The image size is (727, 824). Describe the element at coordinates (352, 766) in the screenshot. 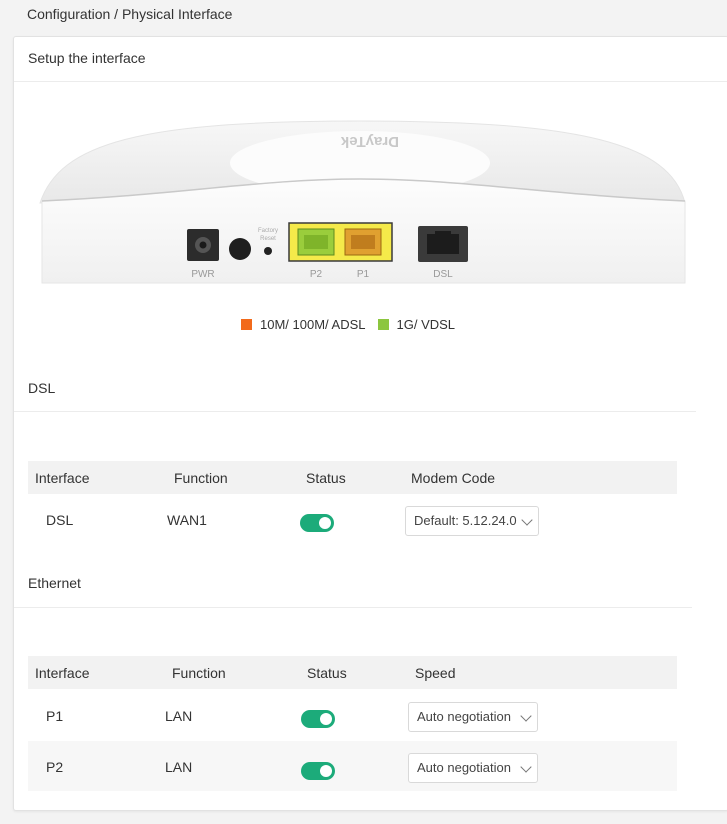

I see `table-row: P2 LAN Auto negotiation` at that location.